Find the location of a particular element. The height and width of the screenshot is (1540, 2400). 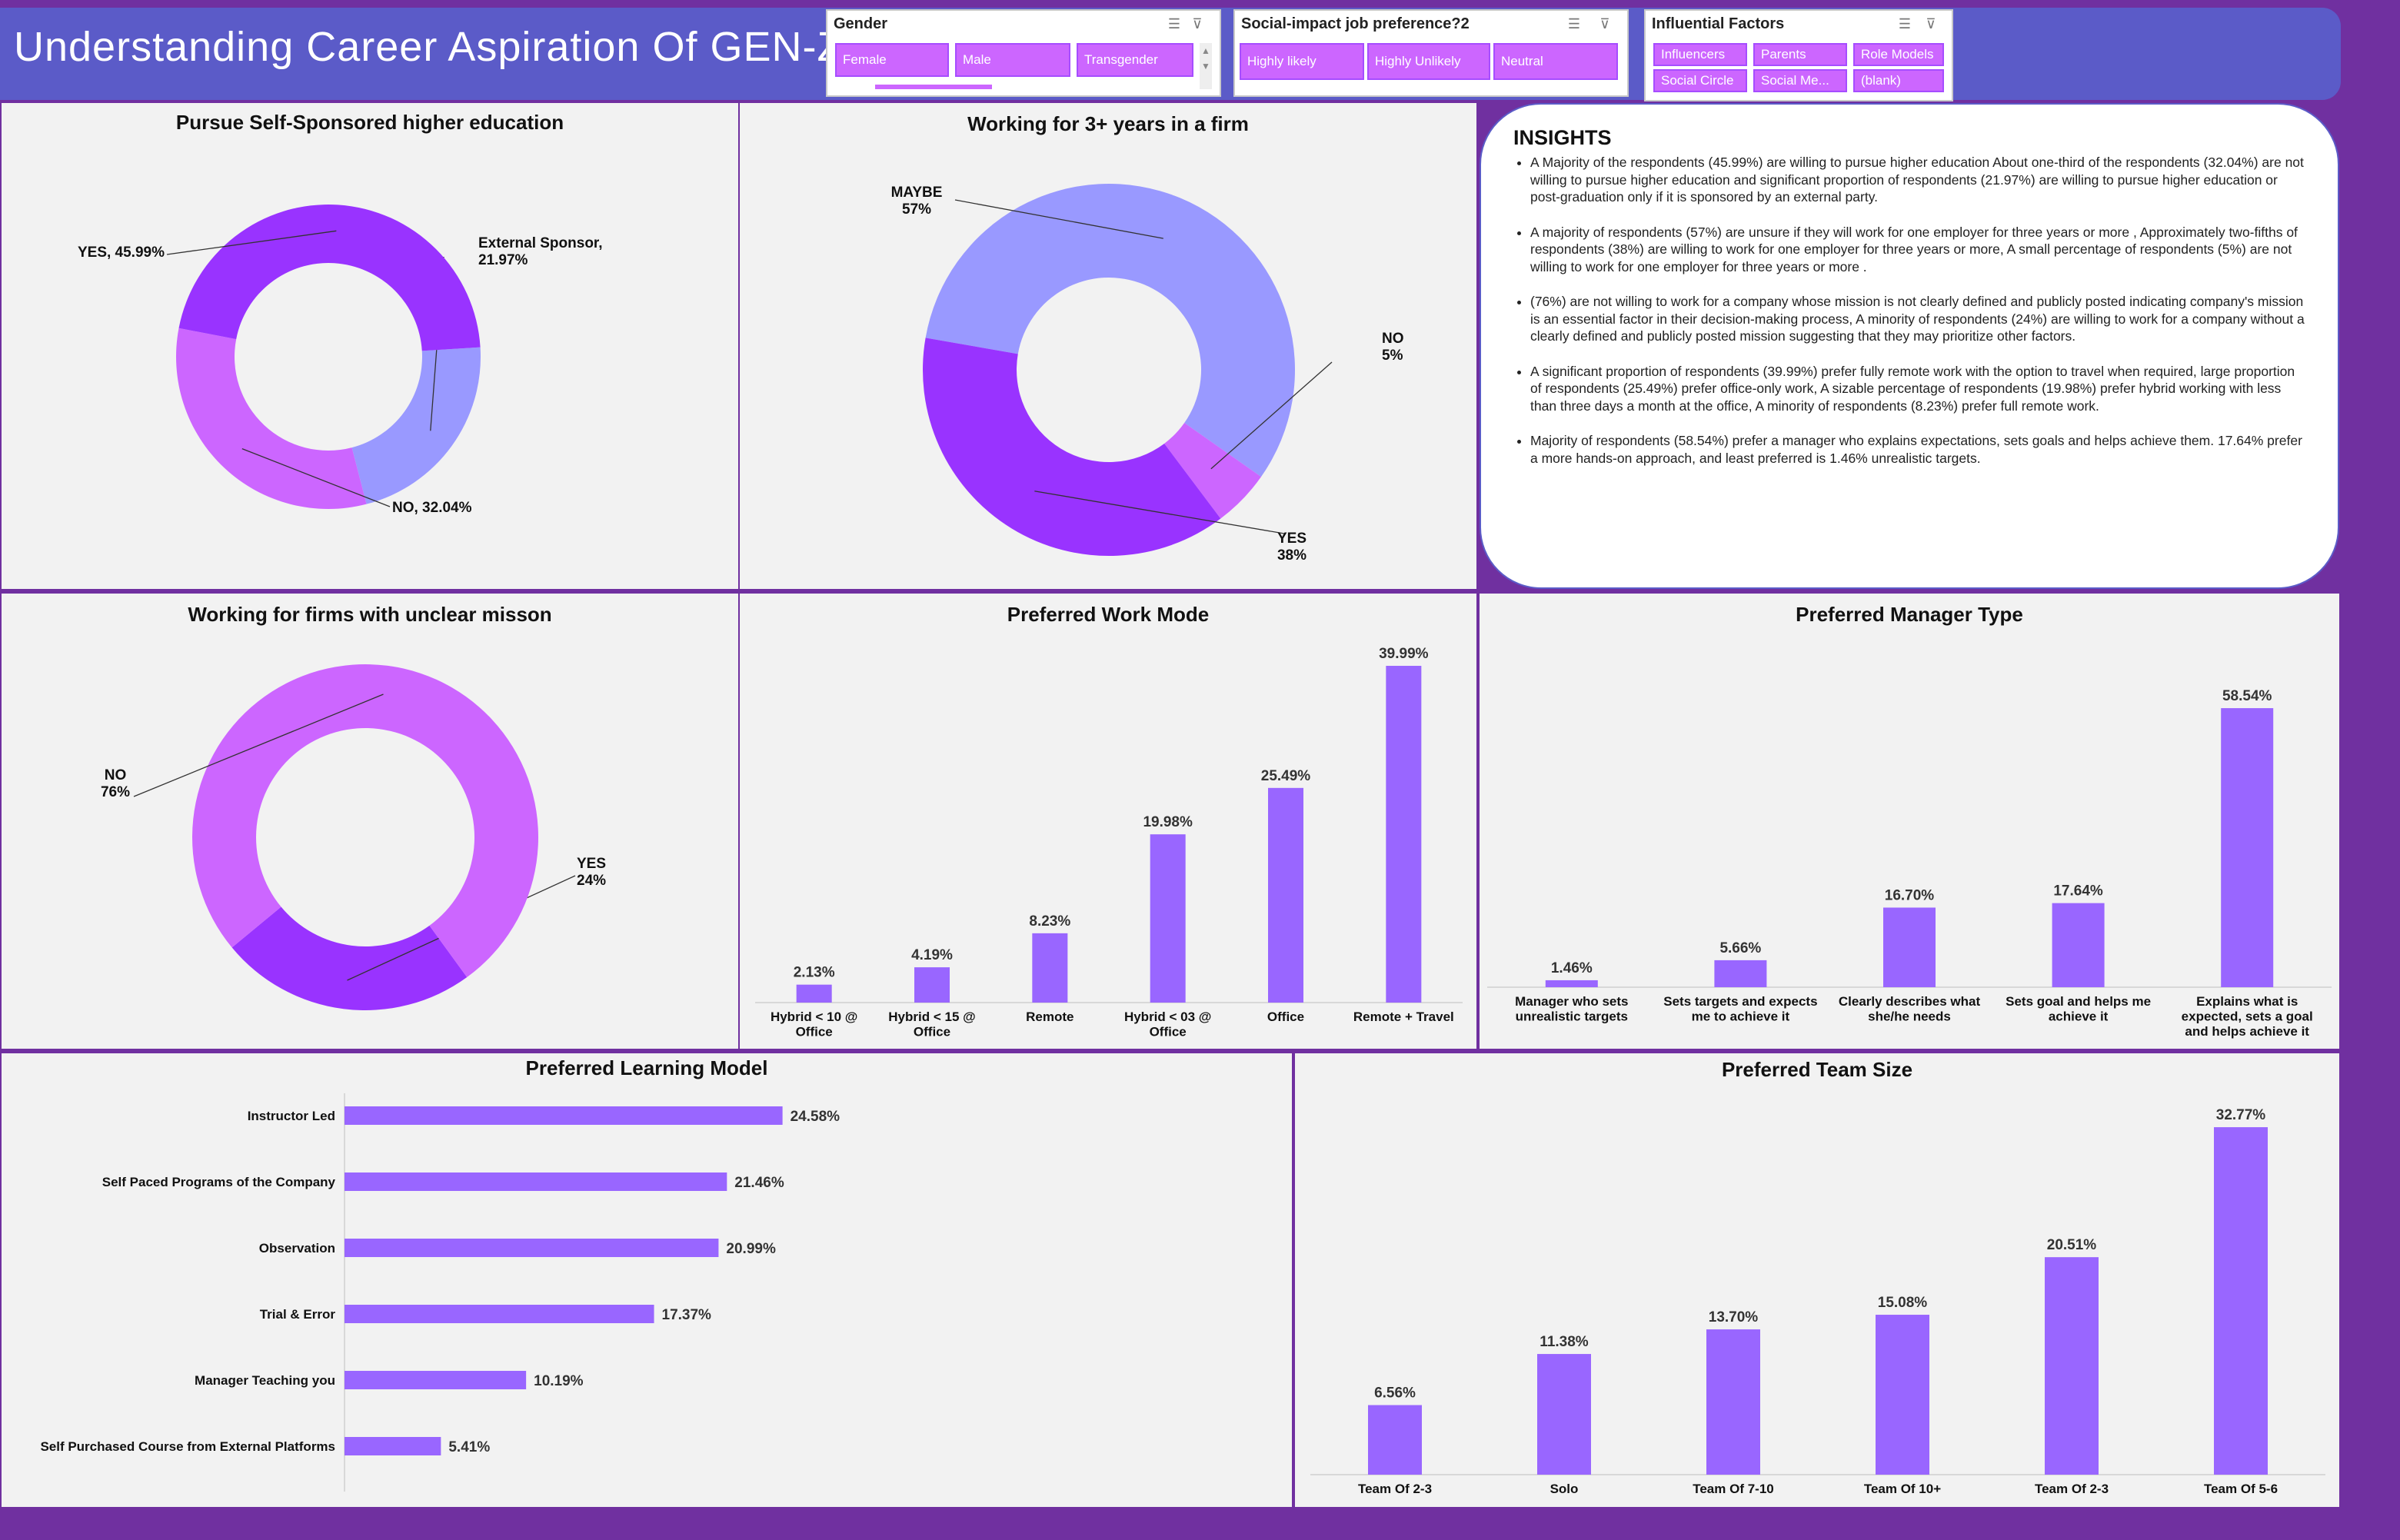

category-label: Trial & Error is located at coordinates (298, 1314).